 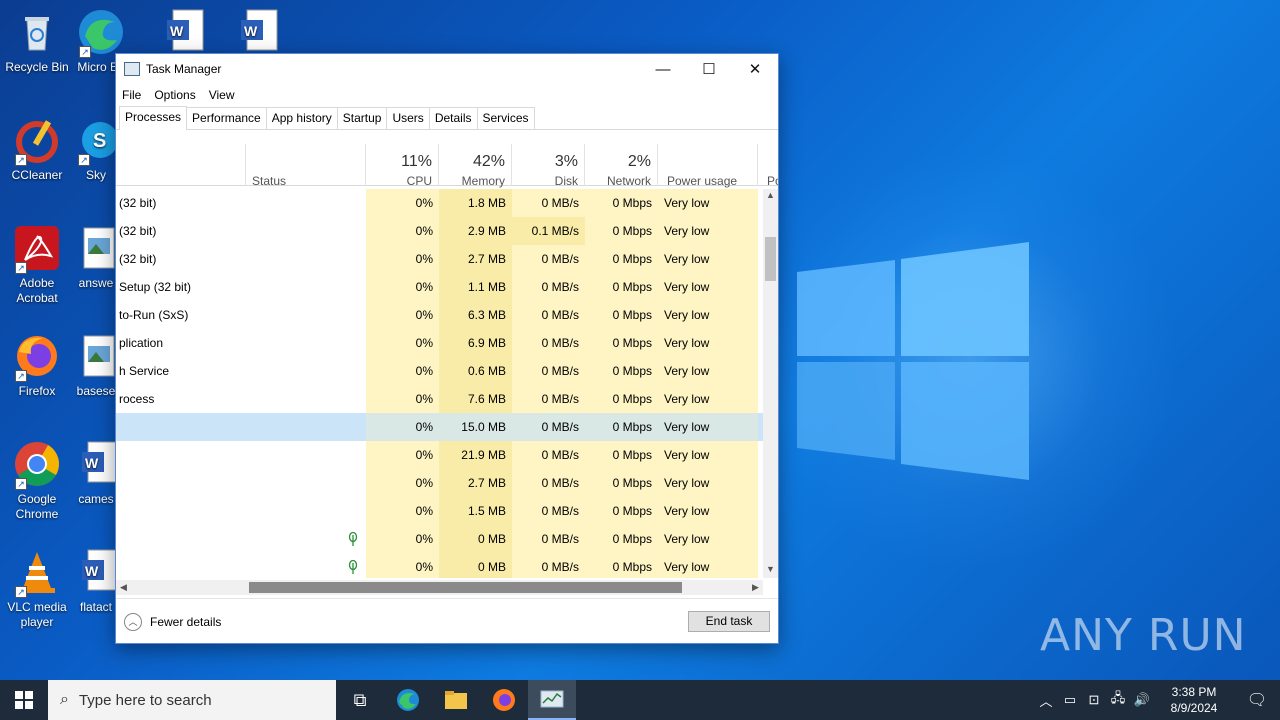 What do you see at coordinates (96, 365) in the screenshot?
I see `desktop-icon-basese: basese` at bounding box center [96, 365].